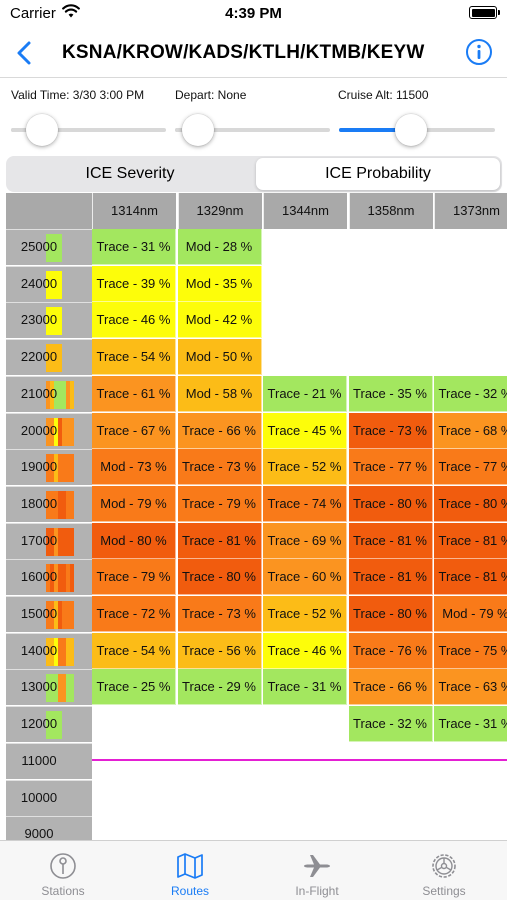 The image size is (507, 900). I want to click on ice-cell: Mod - 80 %, so click(134, 540).